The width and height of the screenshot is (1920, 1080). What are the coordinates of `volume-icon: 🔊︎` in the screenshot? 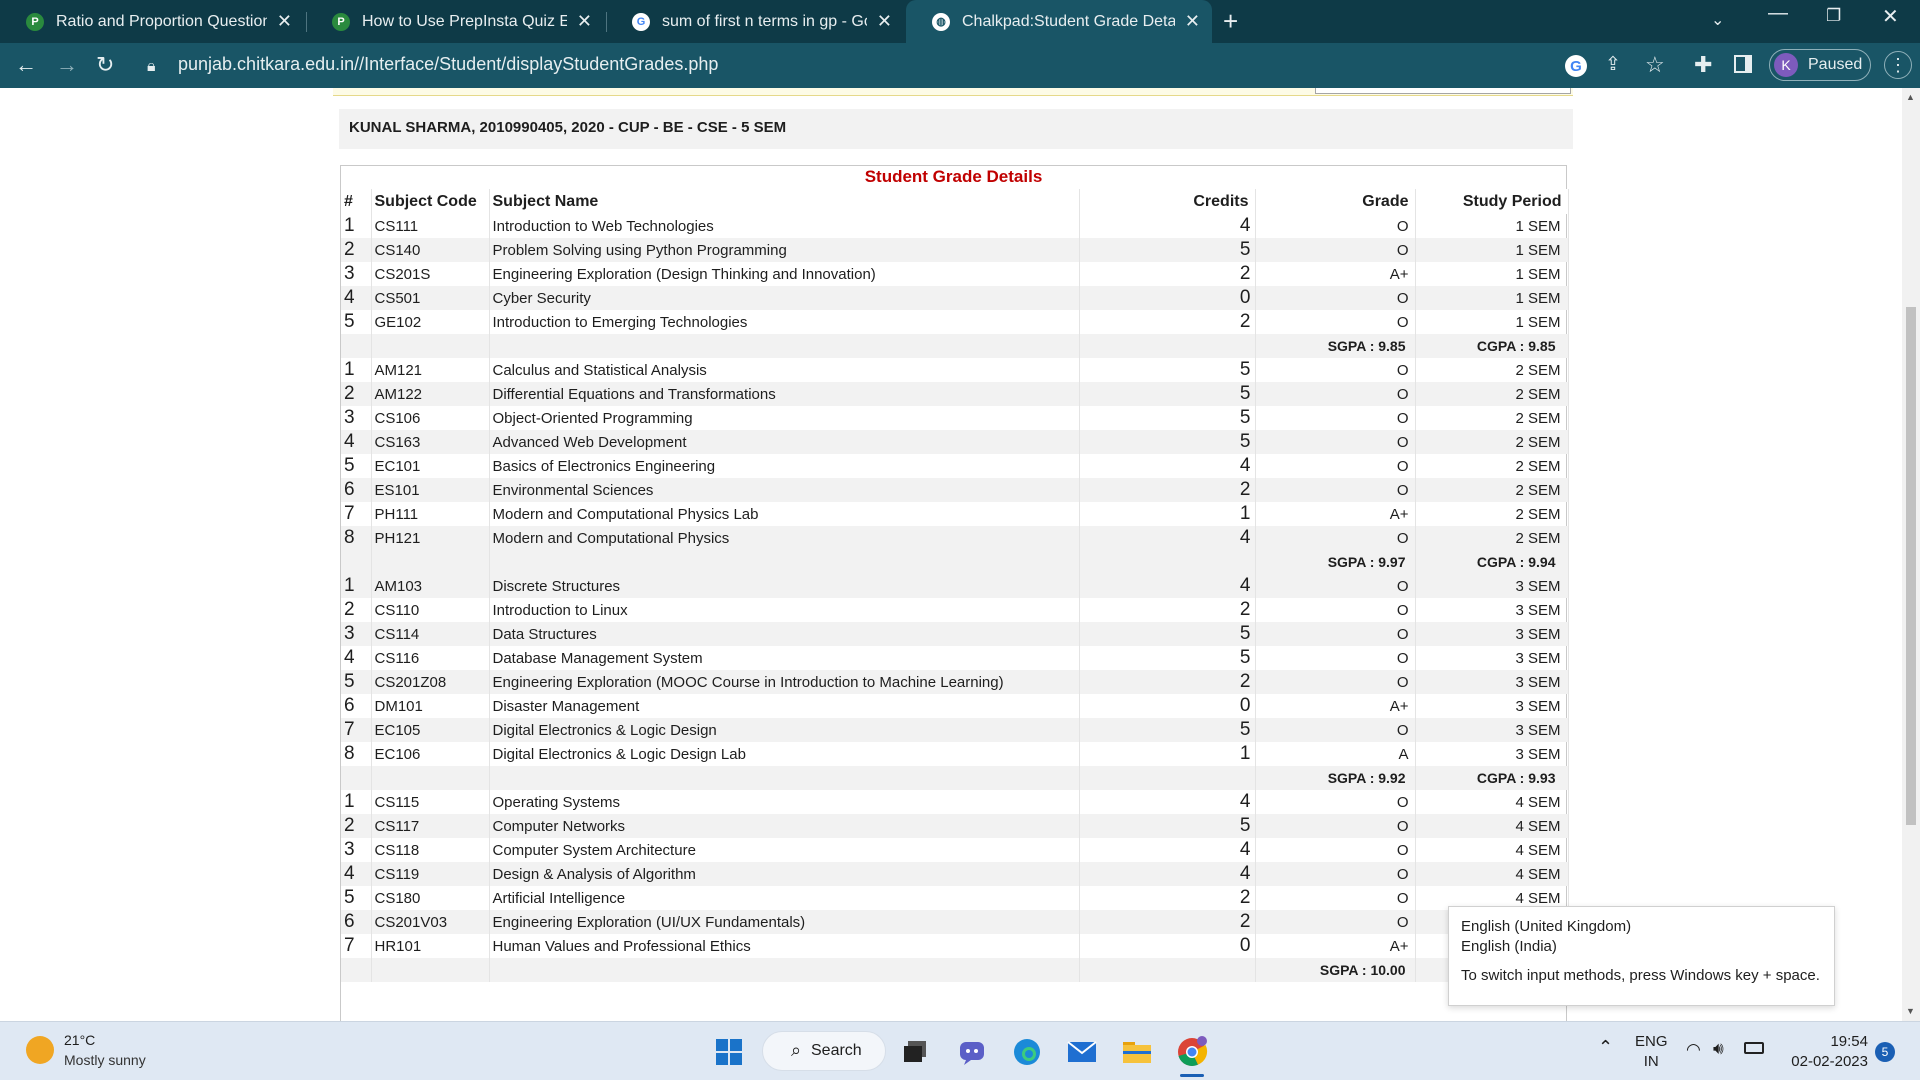 It's located at (1718, 1049).